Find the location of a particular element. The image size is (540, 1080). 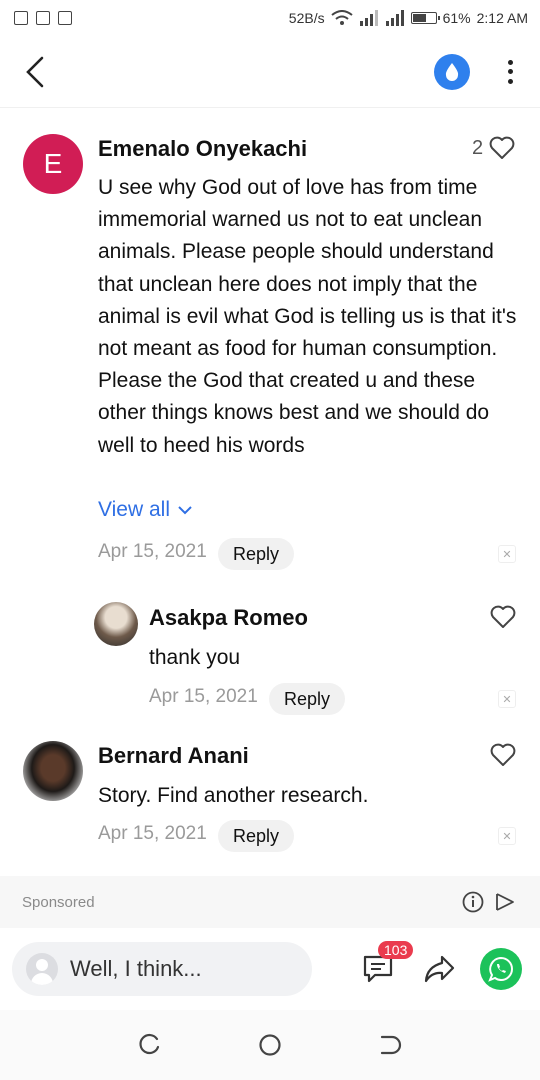

comment-author: Emenalo Onyekachi is located at coordinates (202, 149).